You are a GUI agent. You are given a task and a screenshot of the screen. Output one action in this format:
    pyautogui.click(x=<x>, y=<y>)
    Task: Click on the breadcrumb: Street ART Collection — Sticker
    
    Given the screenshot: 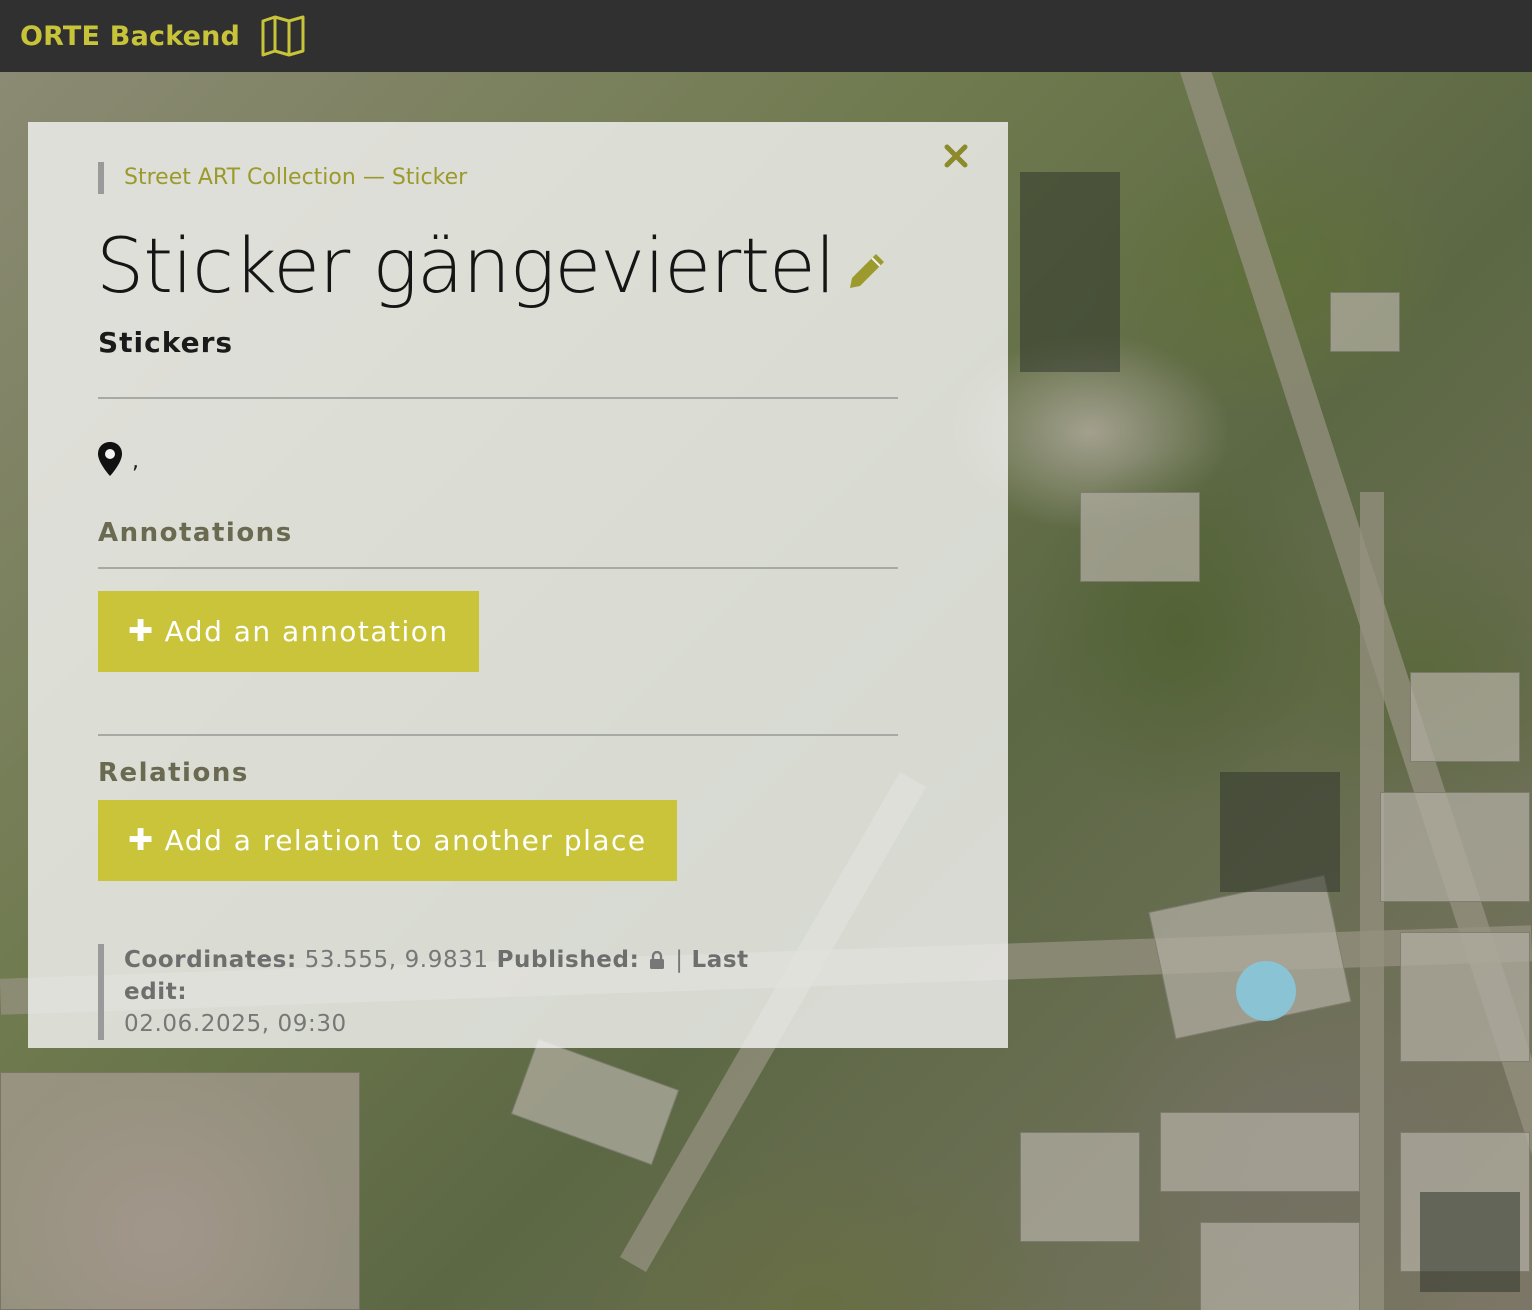 What is the action you would take?
    pyautogui.click(x=282, y=178)
    